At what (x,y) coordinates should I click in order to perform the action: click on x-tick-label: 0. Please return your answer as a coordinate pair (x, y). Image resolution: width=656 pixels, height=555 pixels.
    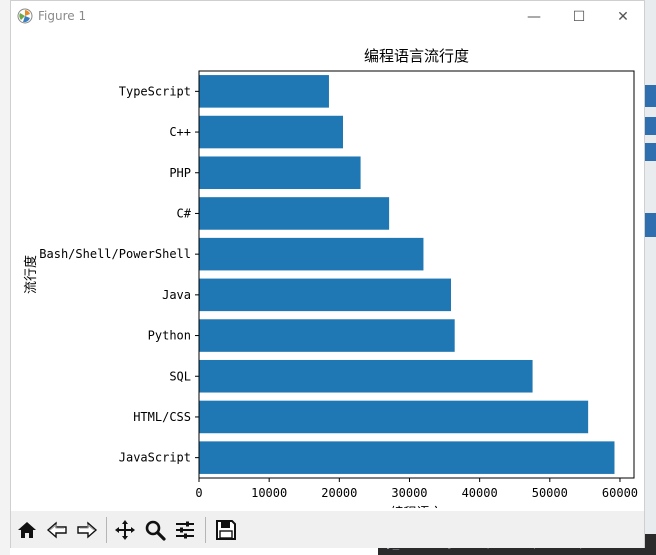
    Looking at the image, I should click on (198, 493).